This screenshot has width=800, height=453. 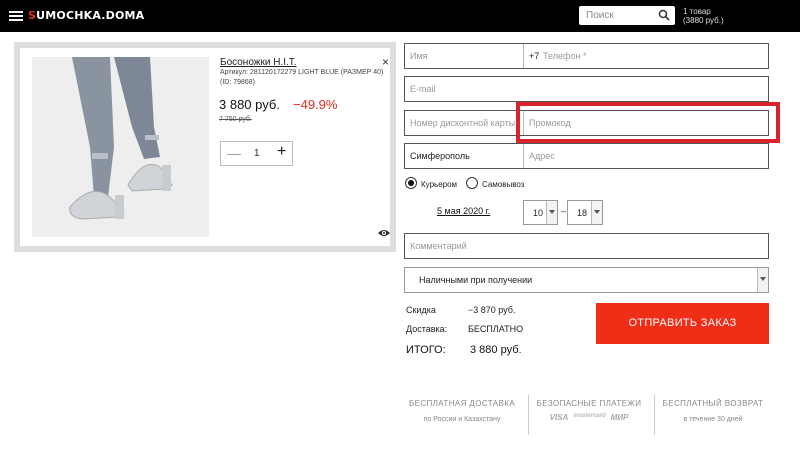 What do you see at coordinates (600, 15) in the screenshot?
I see `search-input: Поиск` at bounding box center [600, 15].